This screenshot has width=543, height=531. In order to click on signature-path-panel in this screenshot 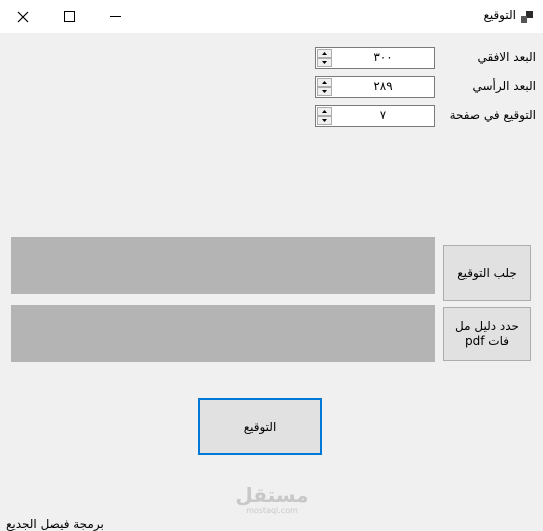, I will do `click(223, 265)`.